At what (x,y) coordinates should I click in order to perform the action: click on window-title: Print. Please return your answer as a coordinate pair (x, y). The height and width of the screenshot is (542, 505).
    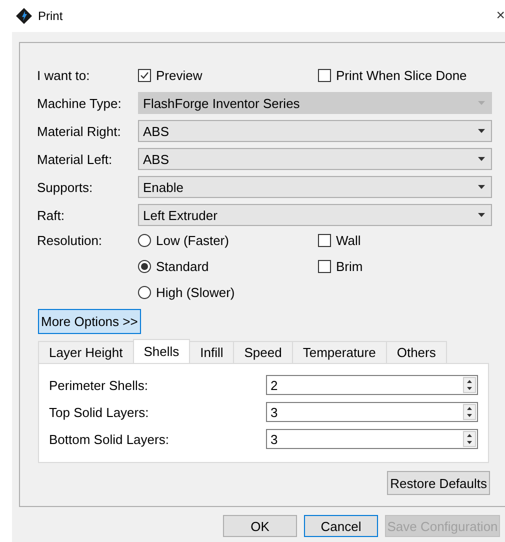
    Looking at the image, I should click on (50, 16).